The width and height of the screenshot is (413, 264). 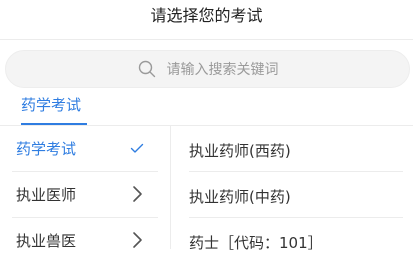 I want to click on exam-item-chinese-pharmacist: 执业药师(中药), so click(x=292, y=195).